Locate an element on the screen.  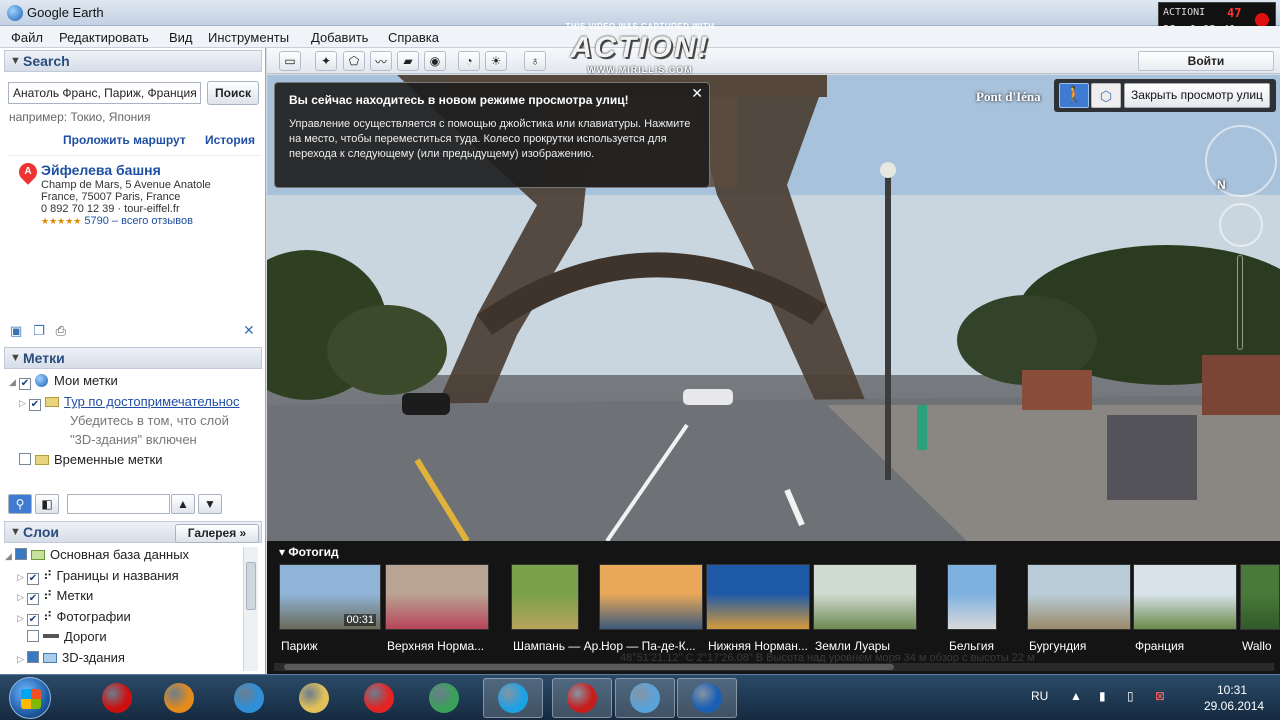
layer-photos: ▷ ✔ ⠞ Фотографии is located at coordinates (74, 617).